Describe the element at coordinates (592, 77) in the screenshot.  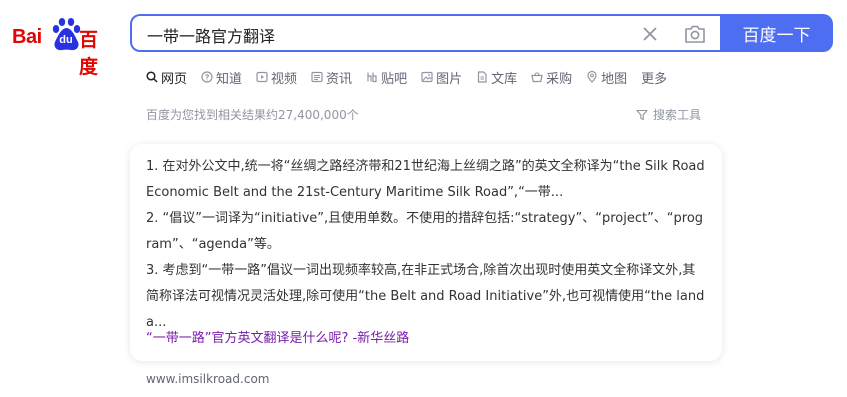
I see `map-pin-icon` at that location.